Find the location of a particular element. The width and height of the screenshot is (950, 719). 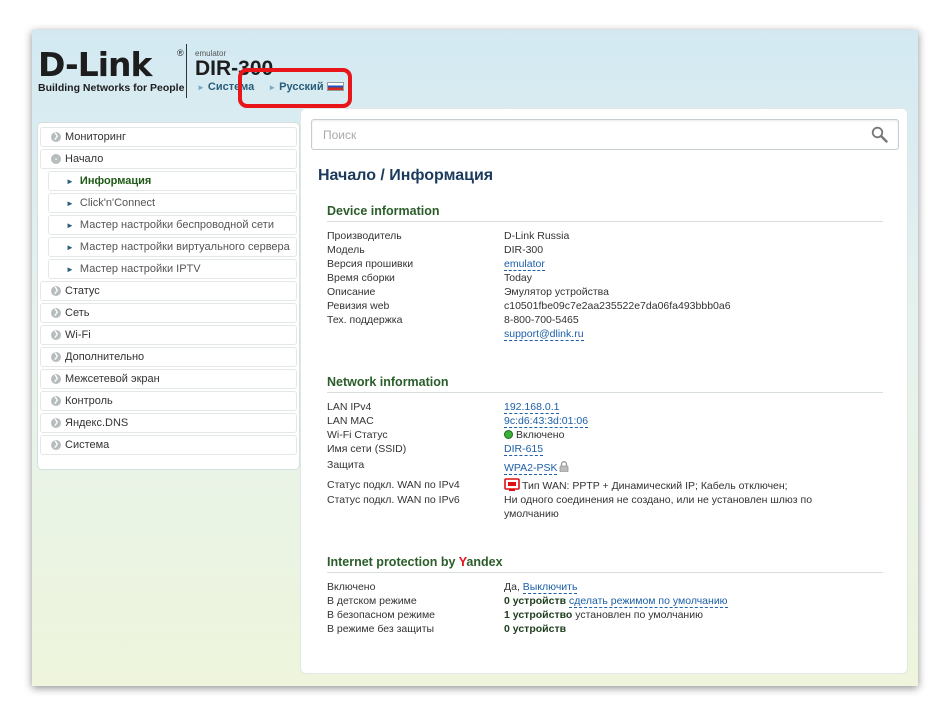

page-title: Начало / Информация is located at coordinates (406, 175).